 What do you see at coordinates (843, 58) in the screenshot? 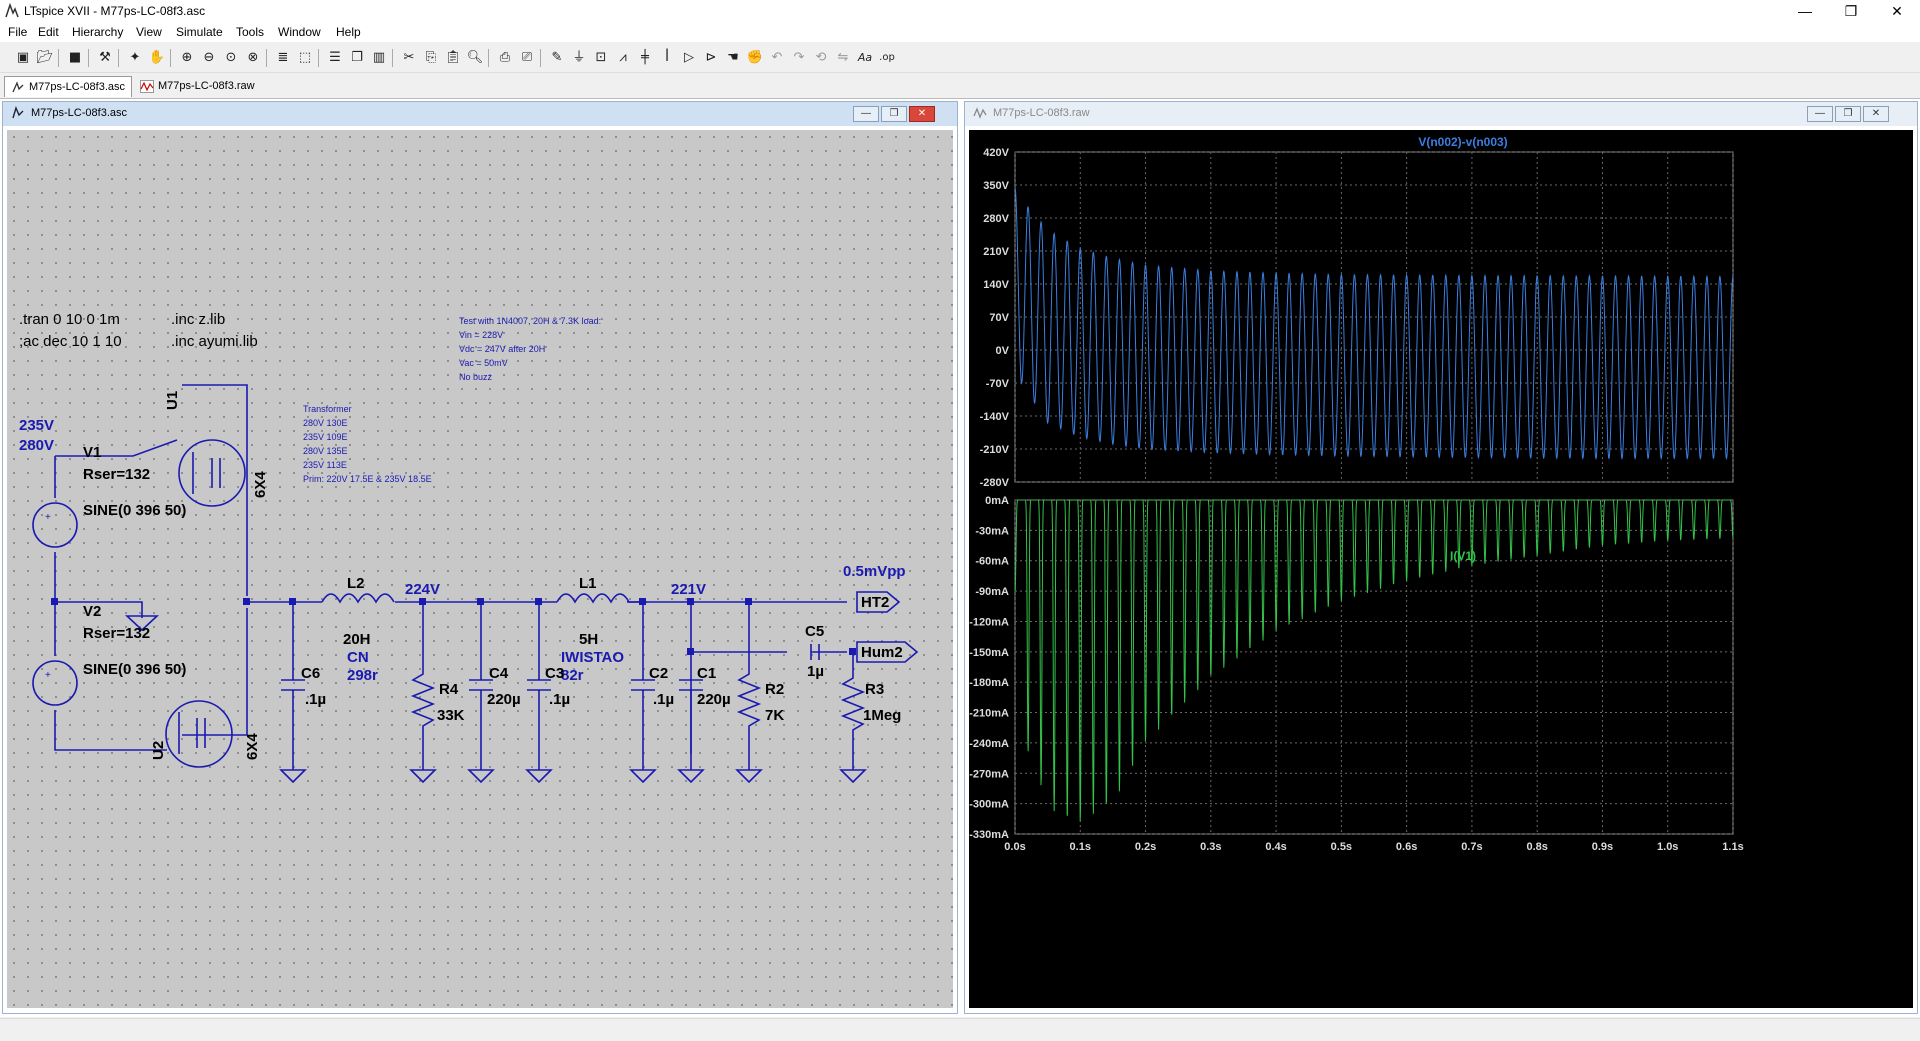
I see `mirror-icon: ⇋` at bounding box center [843, 58].